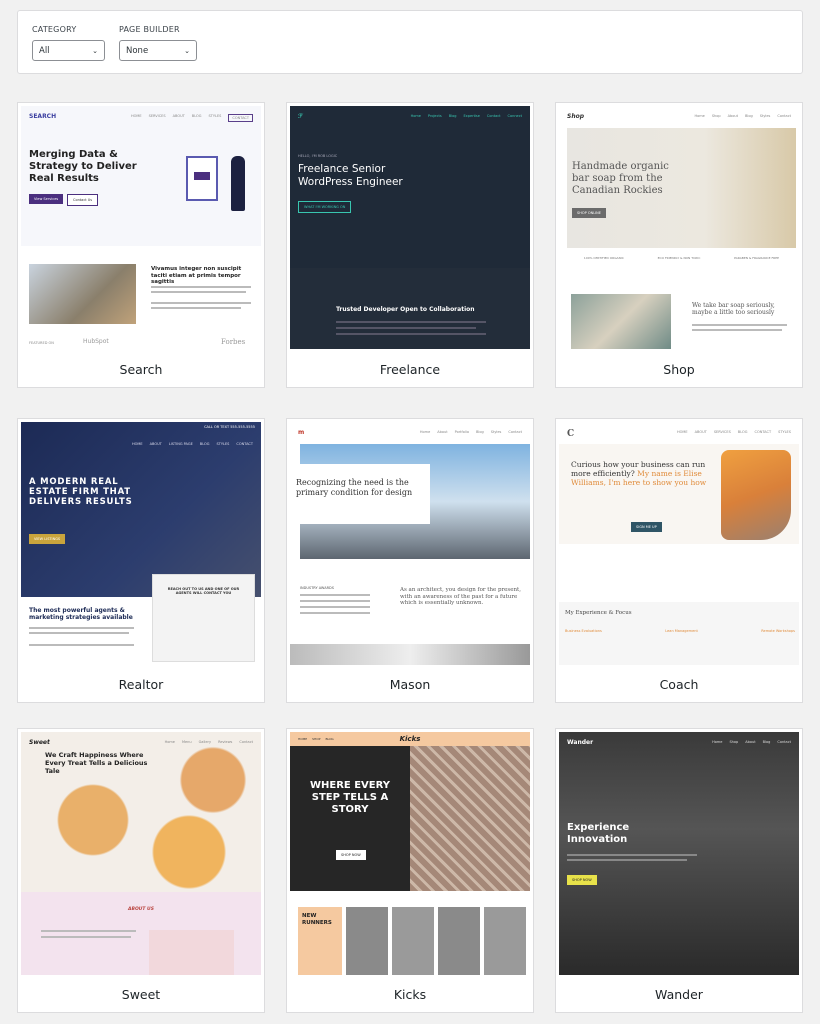 This screenshot has width=820, height=1024. I want to click on chevron-down-icon: ⌄, so click(95, 50).